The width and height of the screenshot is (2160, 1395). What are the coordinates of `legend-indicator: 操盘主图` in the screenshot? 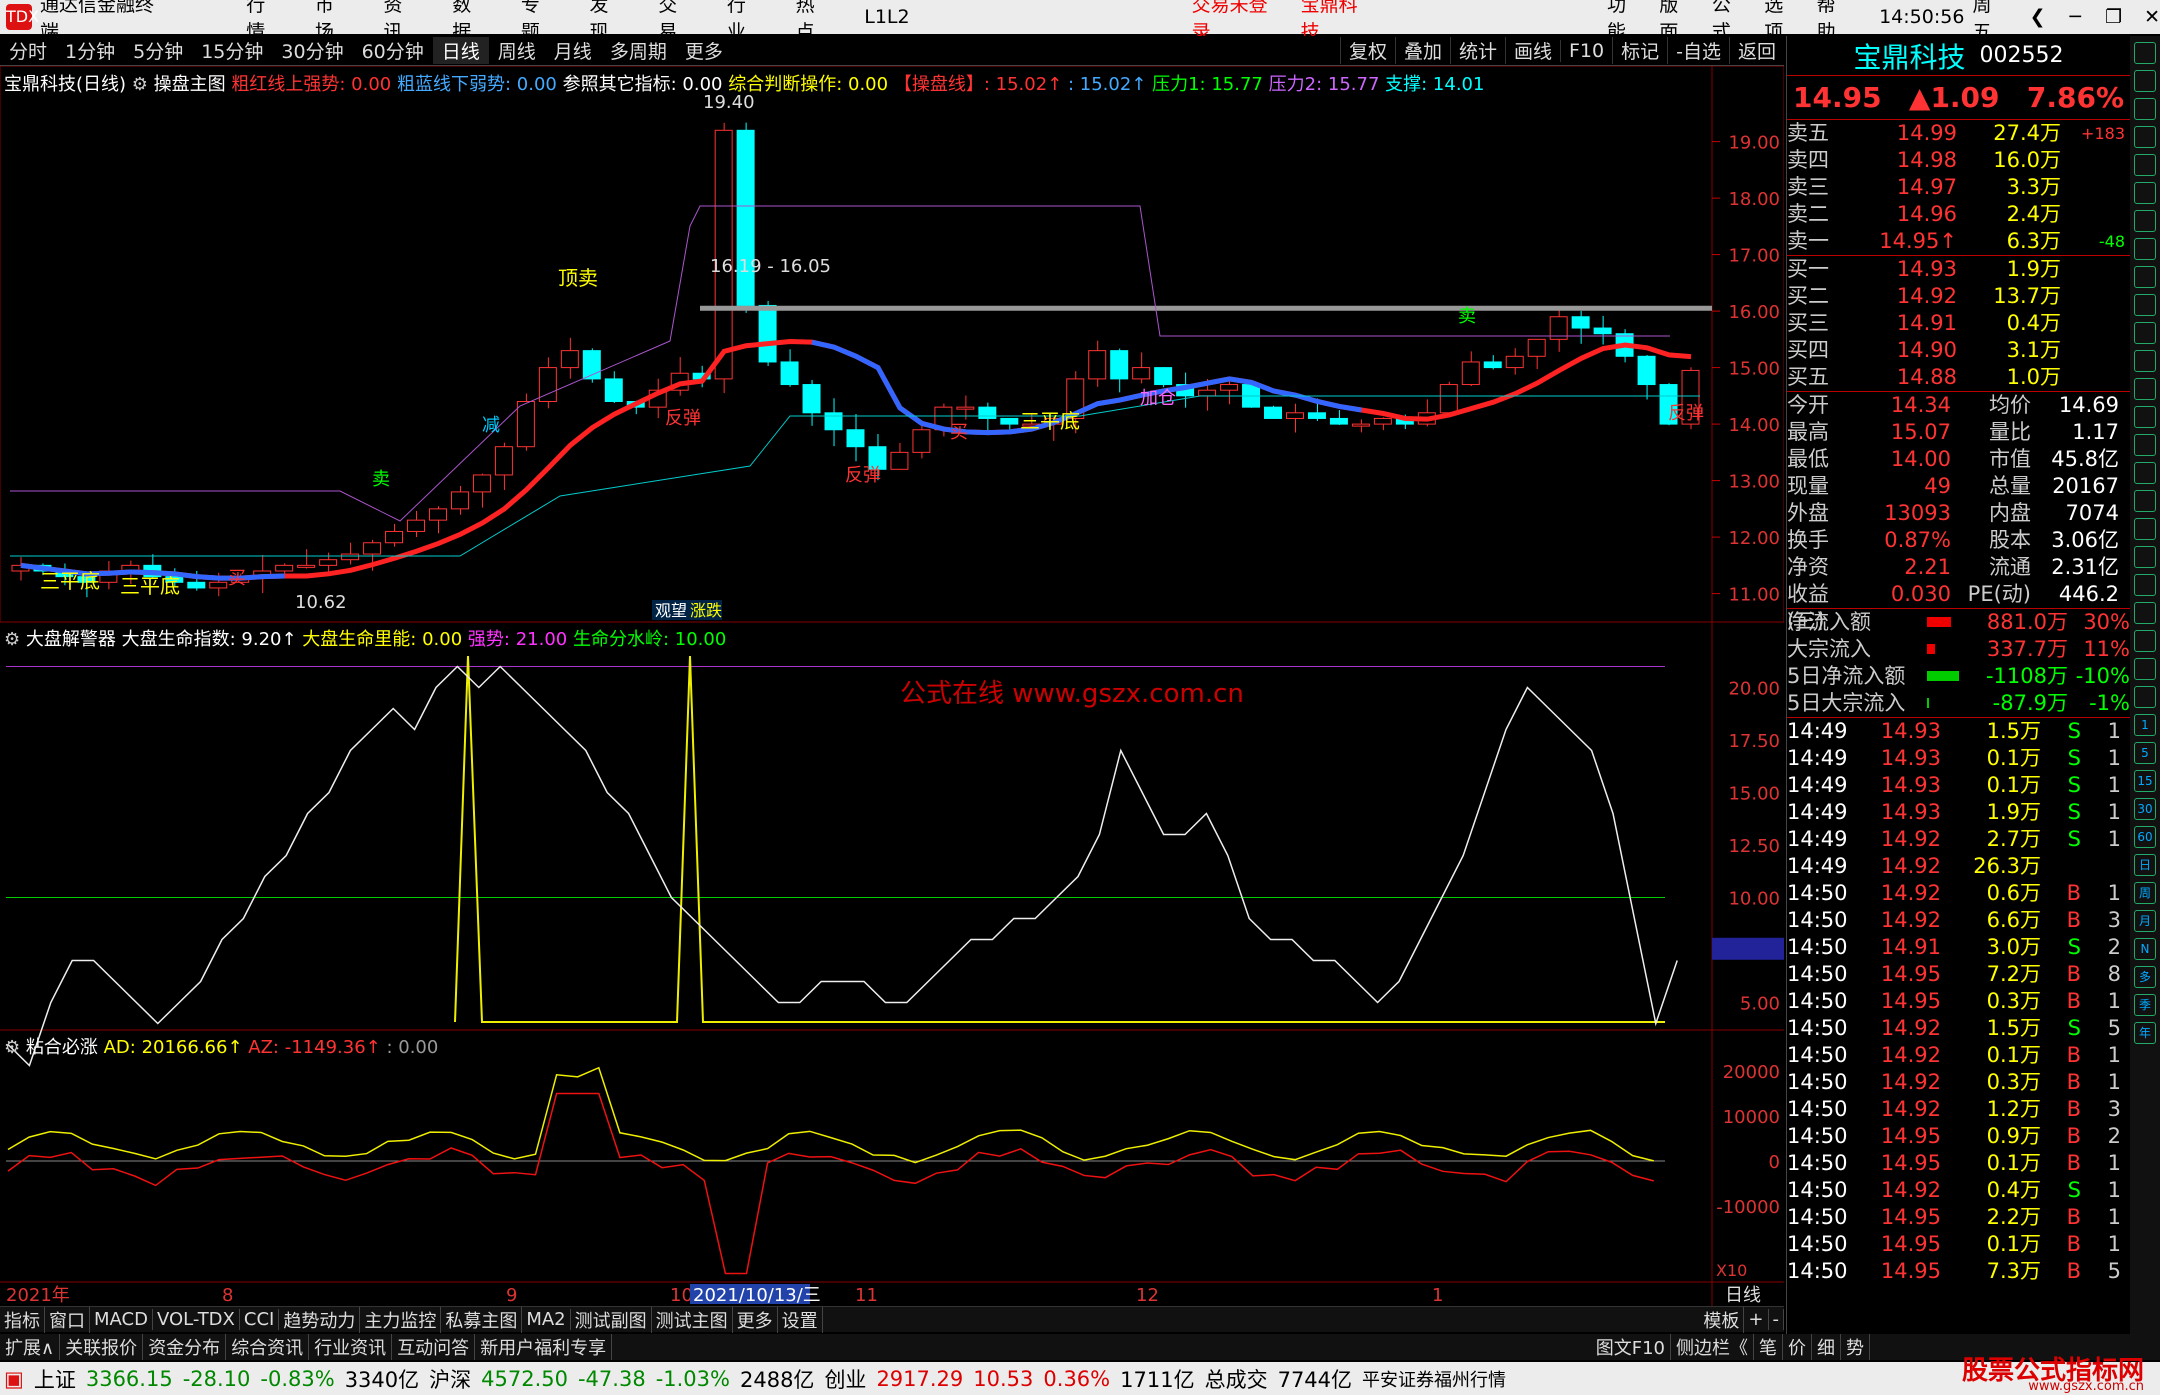 It's located at (190, 84).